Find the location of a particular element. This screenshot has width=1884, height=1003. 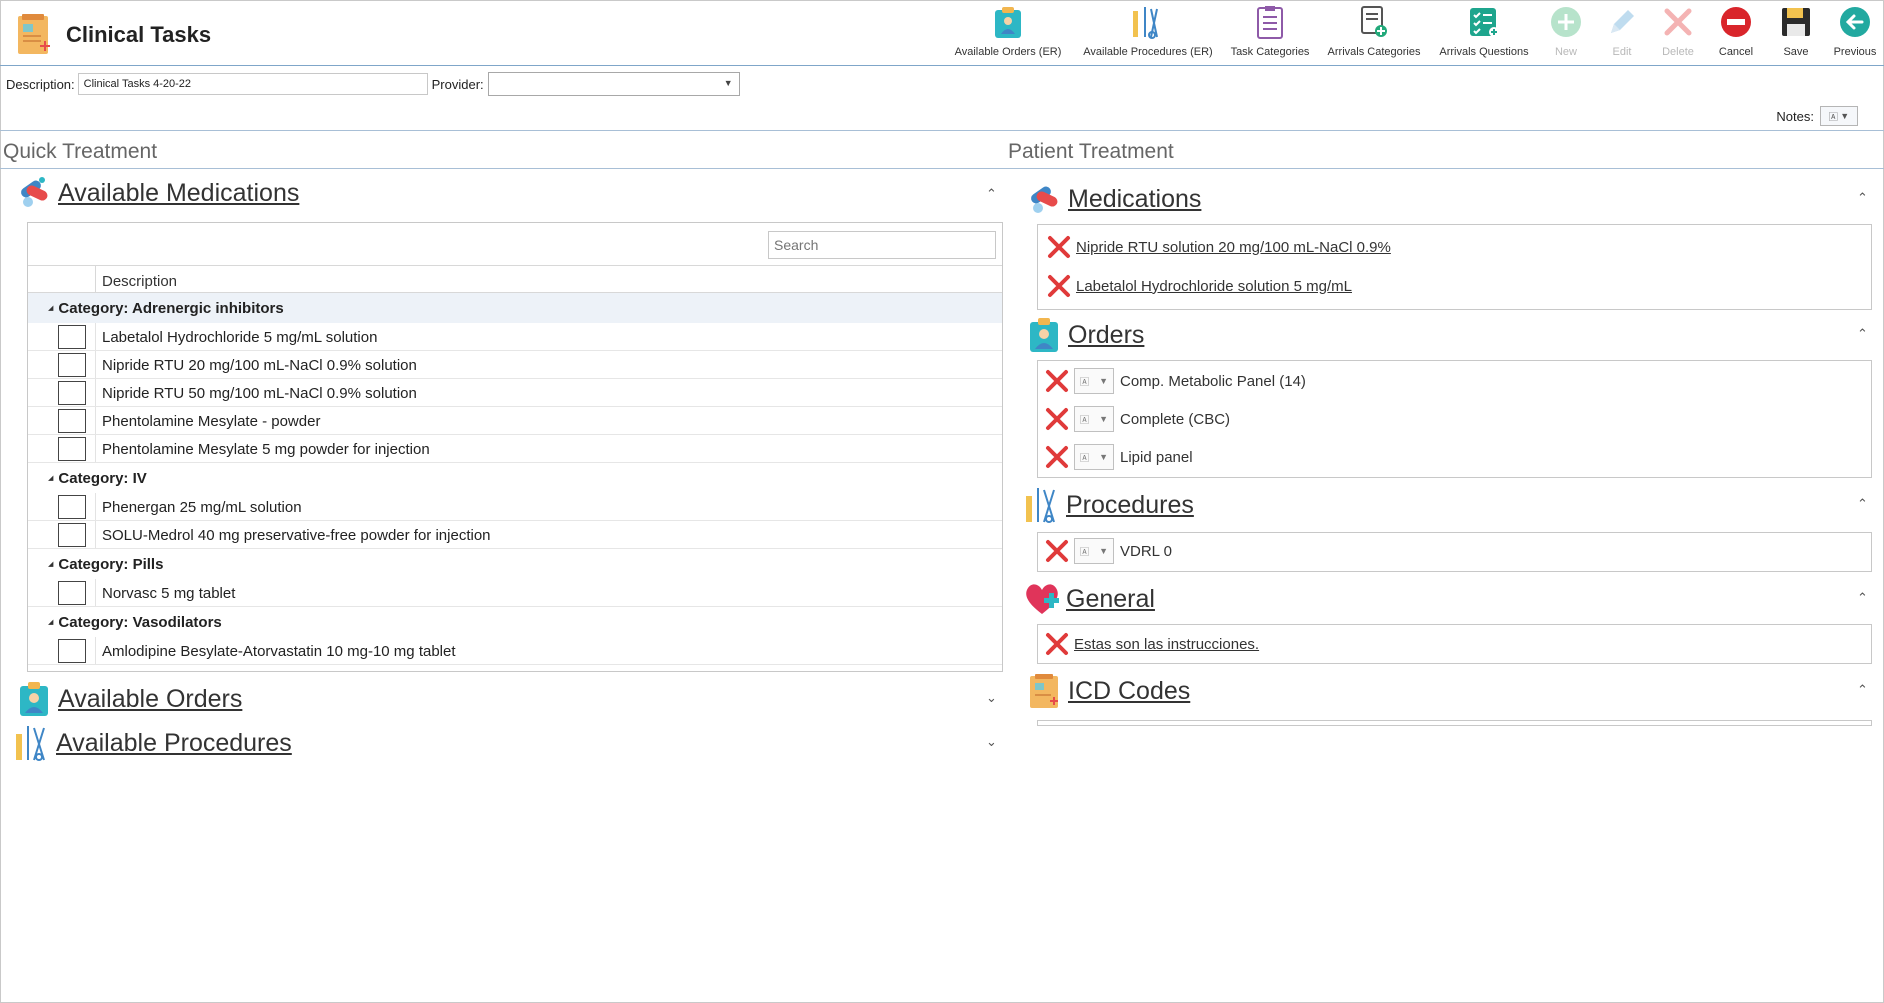

medication-name: Norvasc 5 mg tablet is located at coordinates (169, 593).